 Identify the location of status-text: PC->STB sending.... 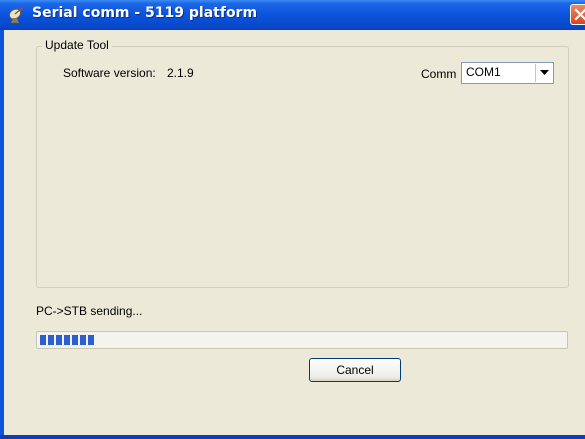
(89, 311).